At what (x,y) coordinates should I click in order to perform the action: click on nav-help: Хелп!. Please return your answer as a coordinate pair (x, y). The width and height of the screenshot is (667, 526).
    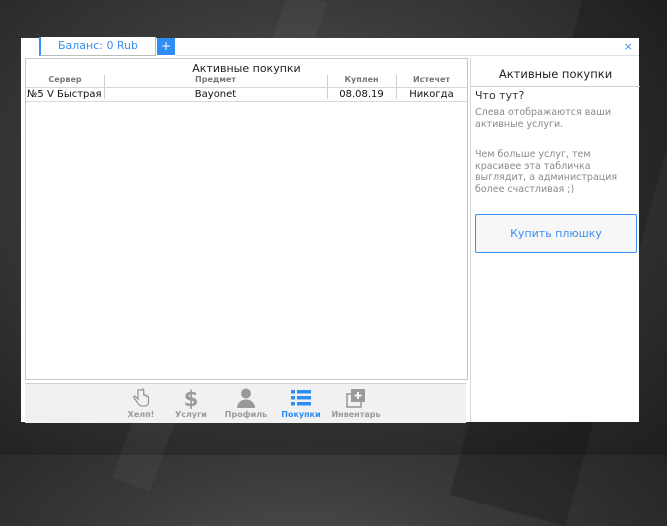
    Looking at the image, I should click on (141, 405).